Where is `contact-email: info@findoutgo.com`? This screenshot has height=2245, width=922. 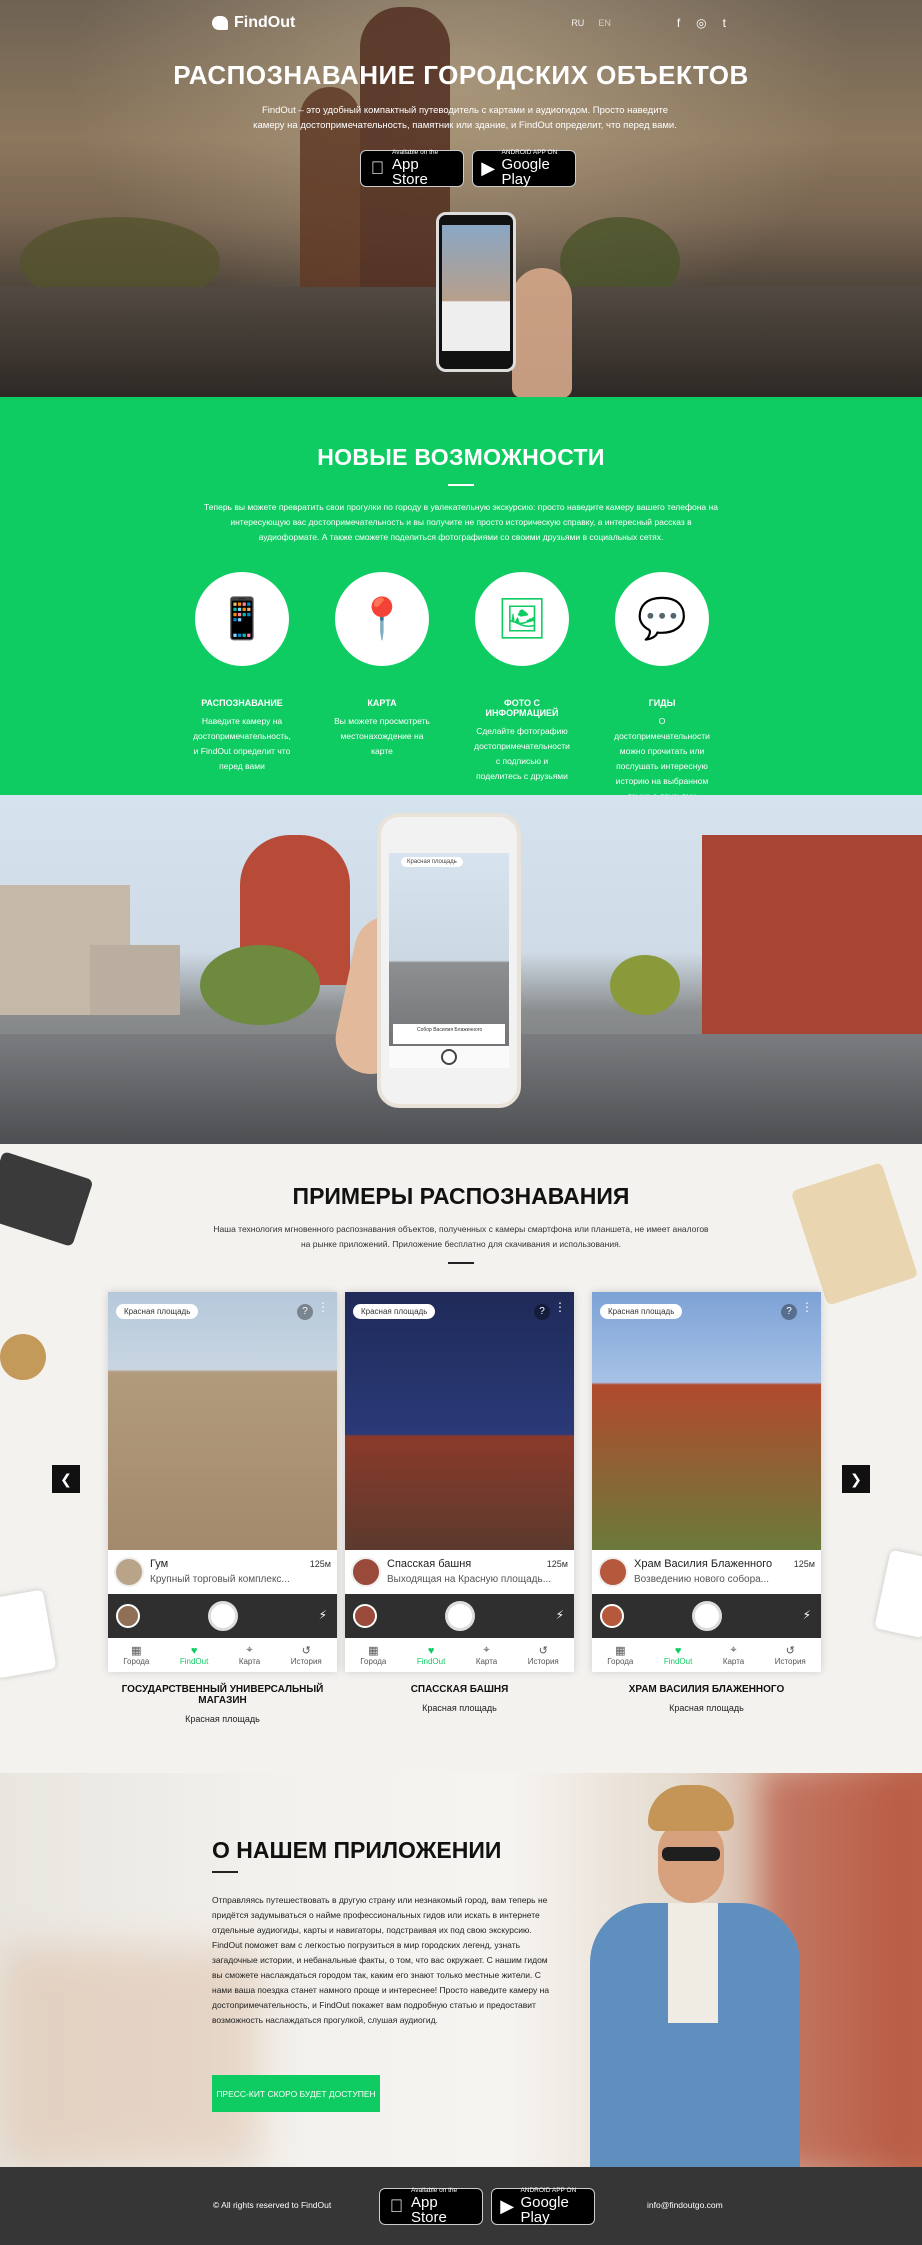 contact-email: info@findoutgo.com is located at coordinates (685, 2205).